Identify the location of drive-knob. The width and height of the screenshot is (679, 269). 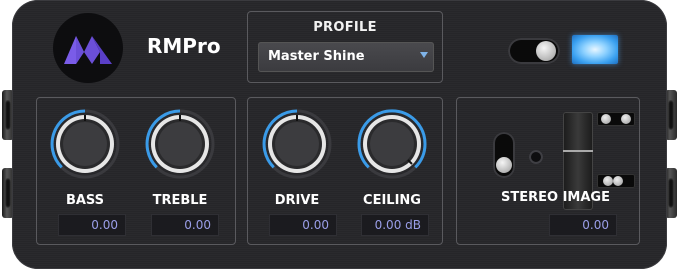
(297, 144).